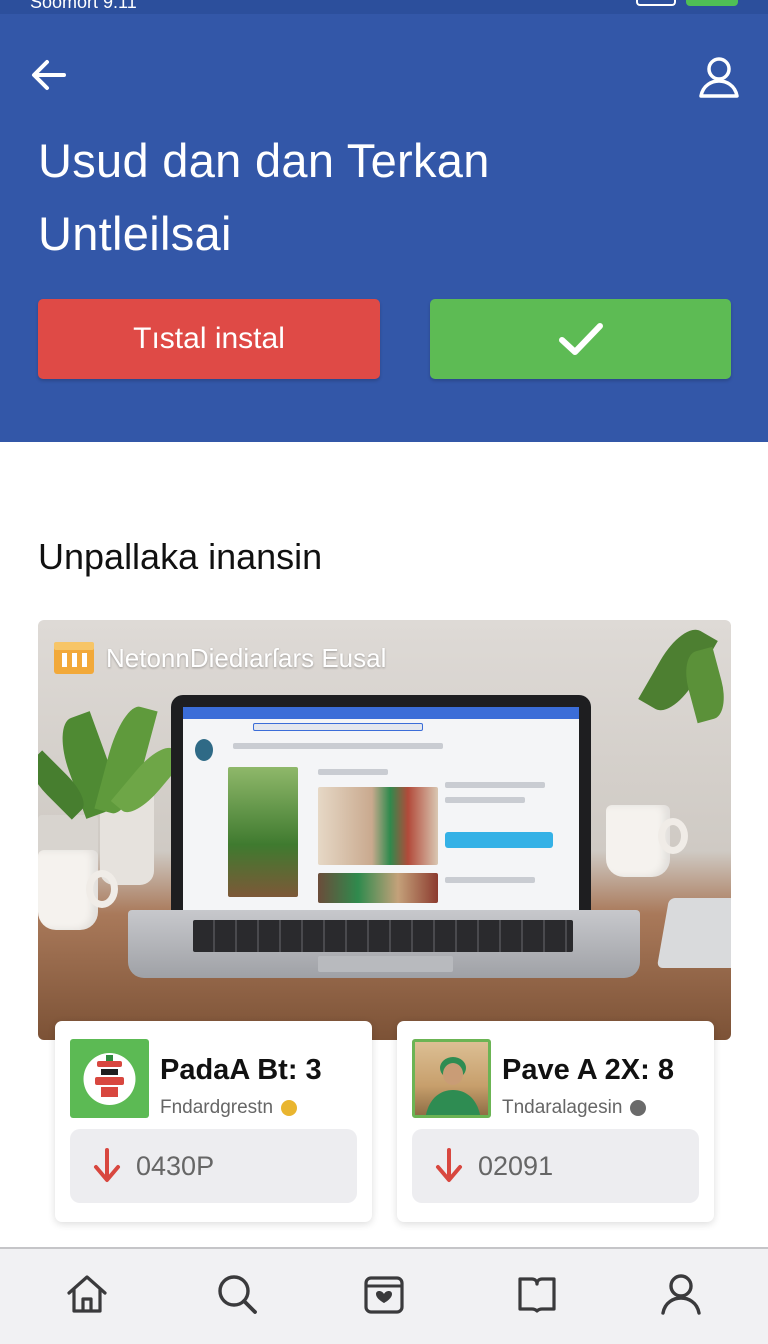  I want to click on nav-inbox, so click(384, 1294).